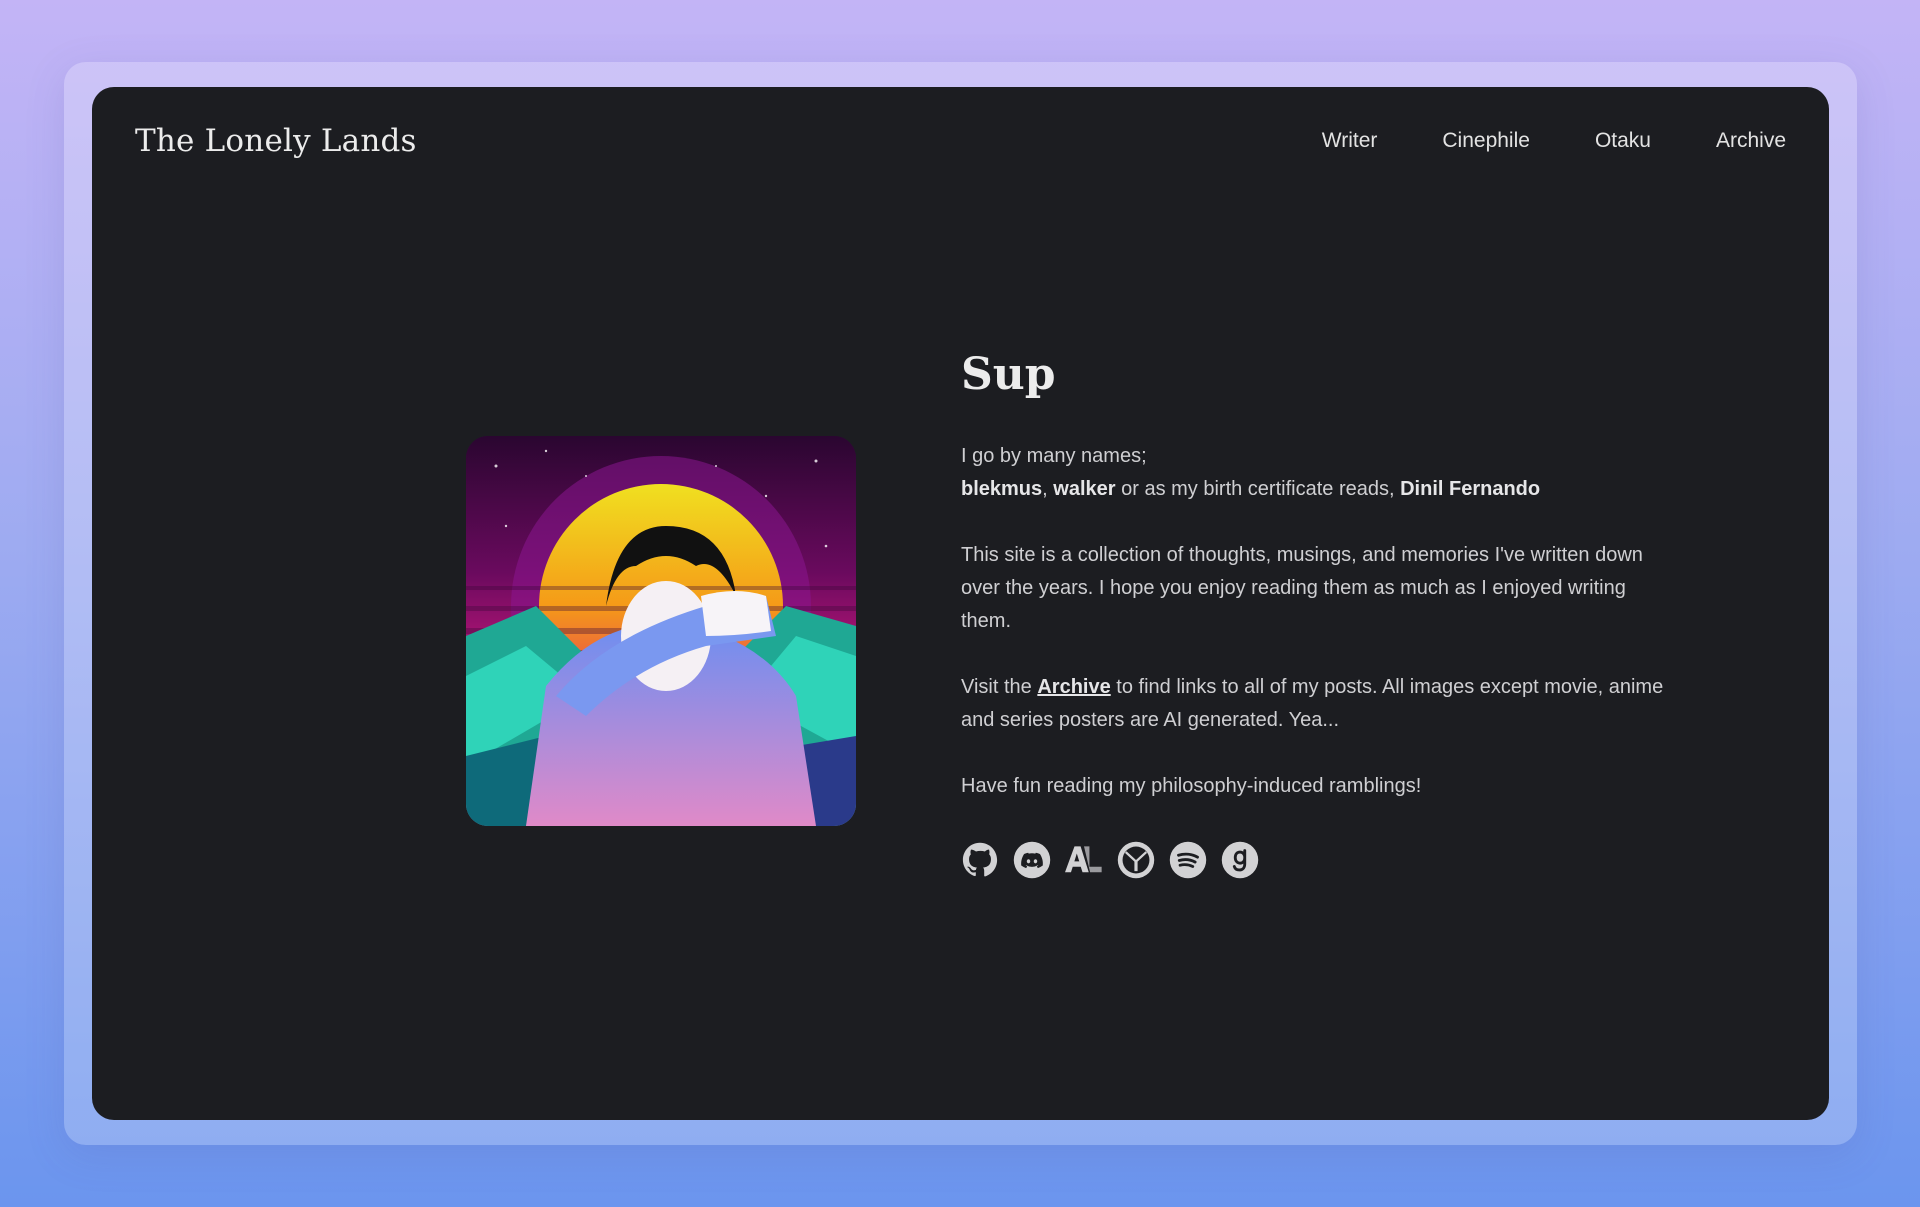  Describe the element at coordinates (1073, 687) in the screenshot. I see `archive-link: Archive` at that location.